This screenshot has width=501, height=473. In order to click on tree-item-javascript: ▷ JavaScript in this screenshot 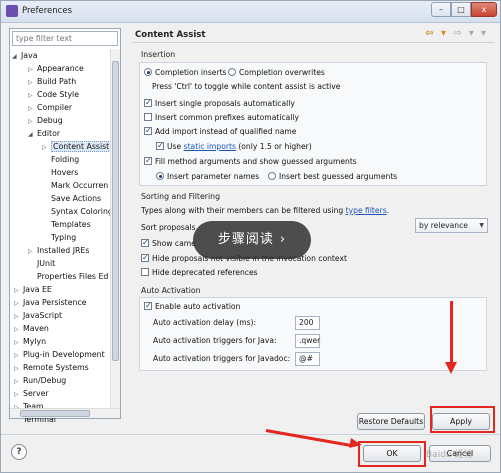, I will do `click(38, 315)`.